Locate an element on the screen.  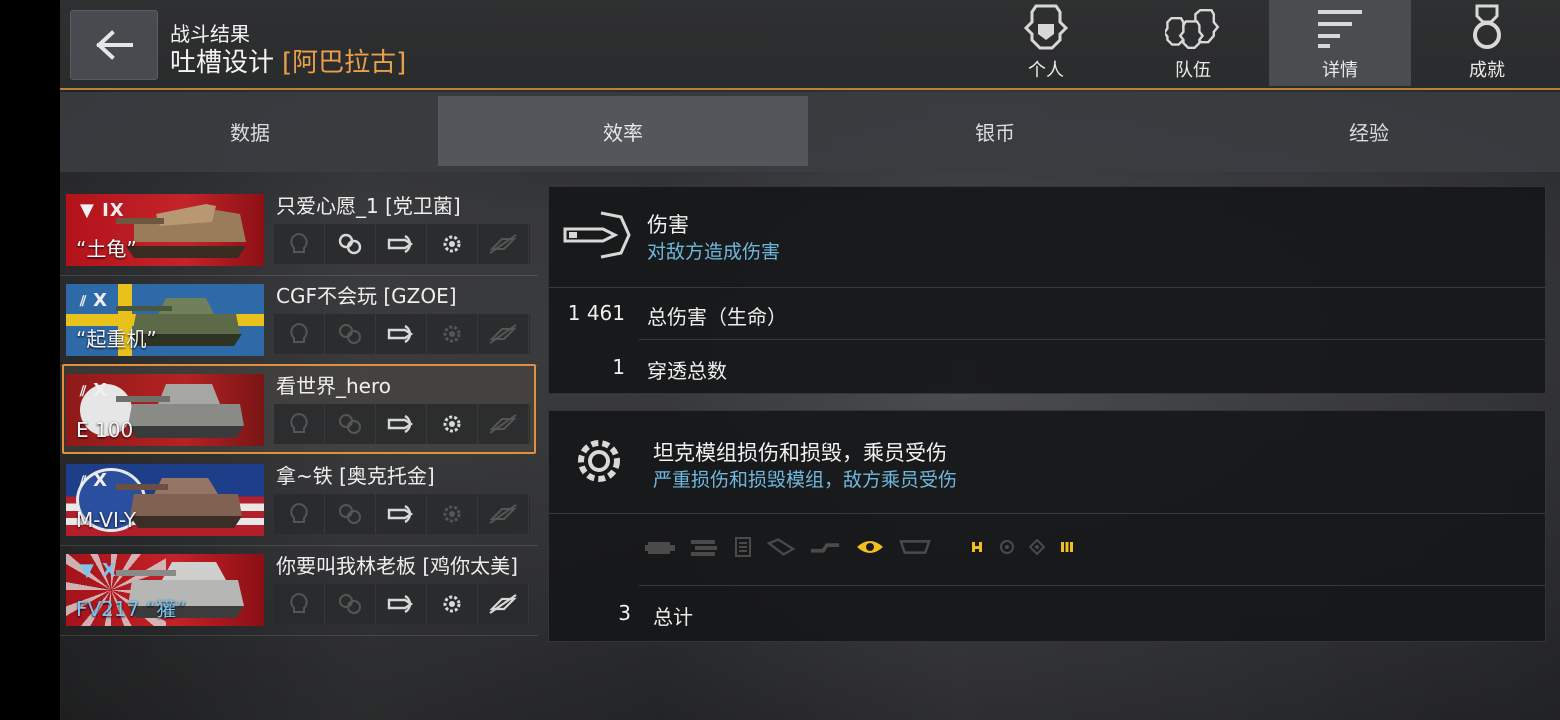
gunner-icon is located at coordinates (1007, 547).